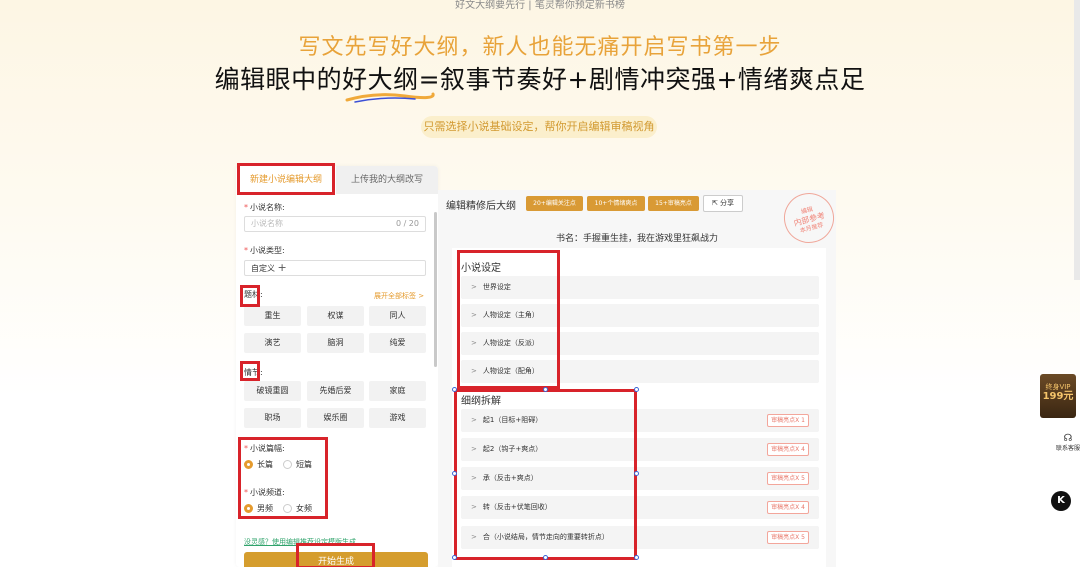 This screenshot has width=1080, height=567. I want to click on tab-upload-outline: 上传我的大纲改写, so click(387, 180).